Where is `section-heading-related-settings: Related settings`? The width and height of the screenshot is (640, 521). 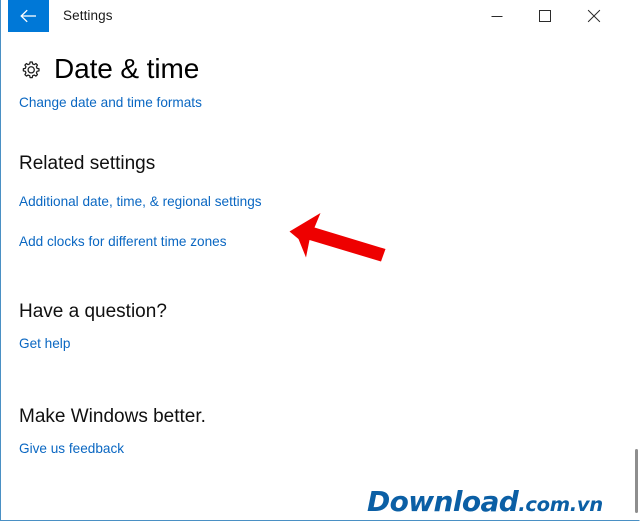 section-heading-related-settings: Related settings is located at coordinates (87, 163).